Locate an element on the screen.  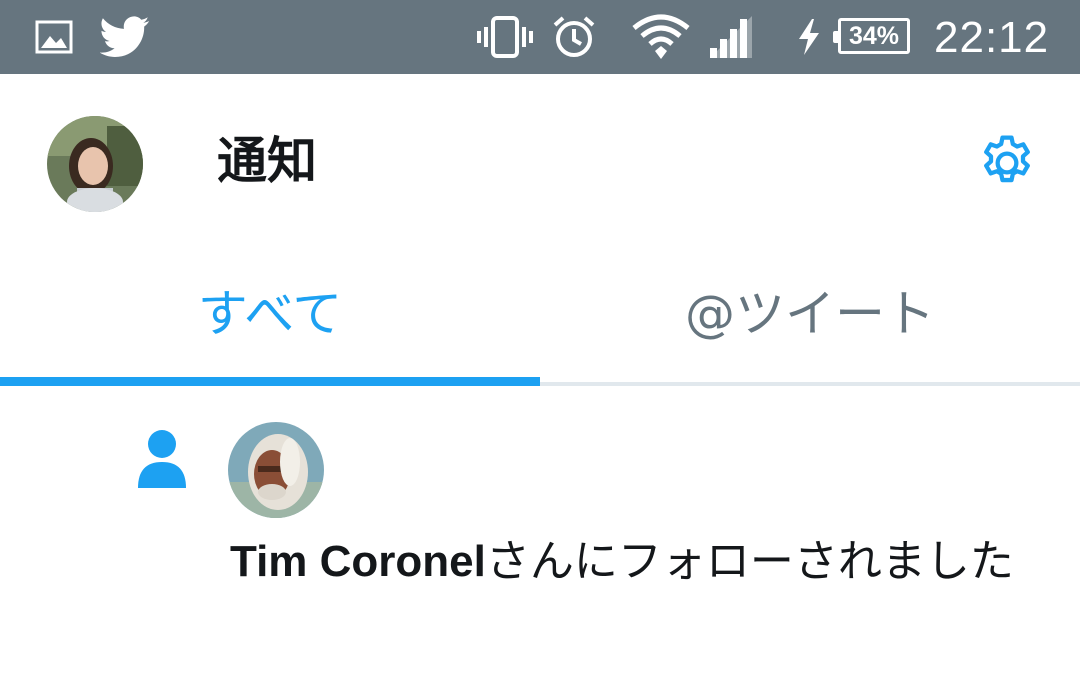
vibrate-icon is located at coordinates (505, 37).